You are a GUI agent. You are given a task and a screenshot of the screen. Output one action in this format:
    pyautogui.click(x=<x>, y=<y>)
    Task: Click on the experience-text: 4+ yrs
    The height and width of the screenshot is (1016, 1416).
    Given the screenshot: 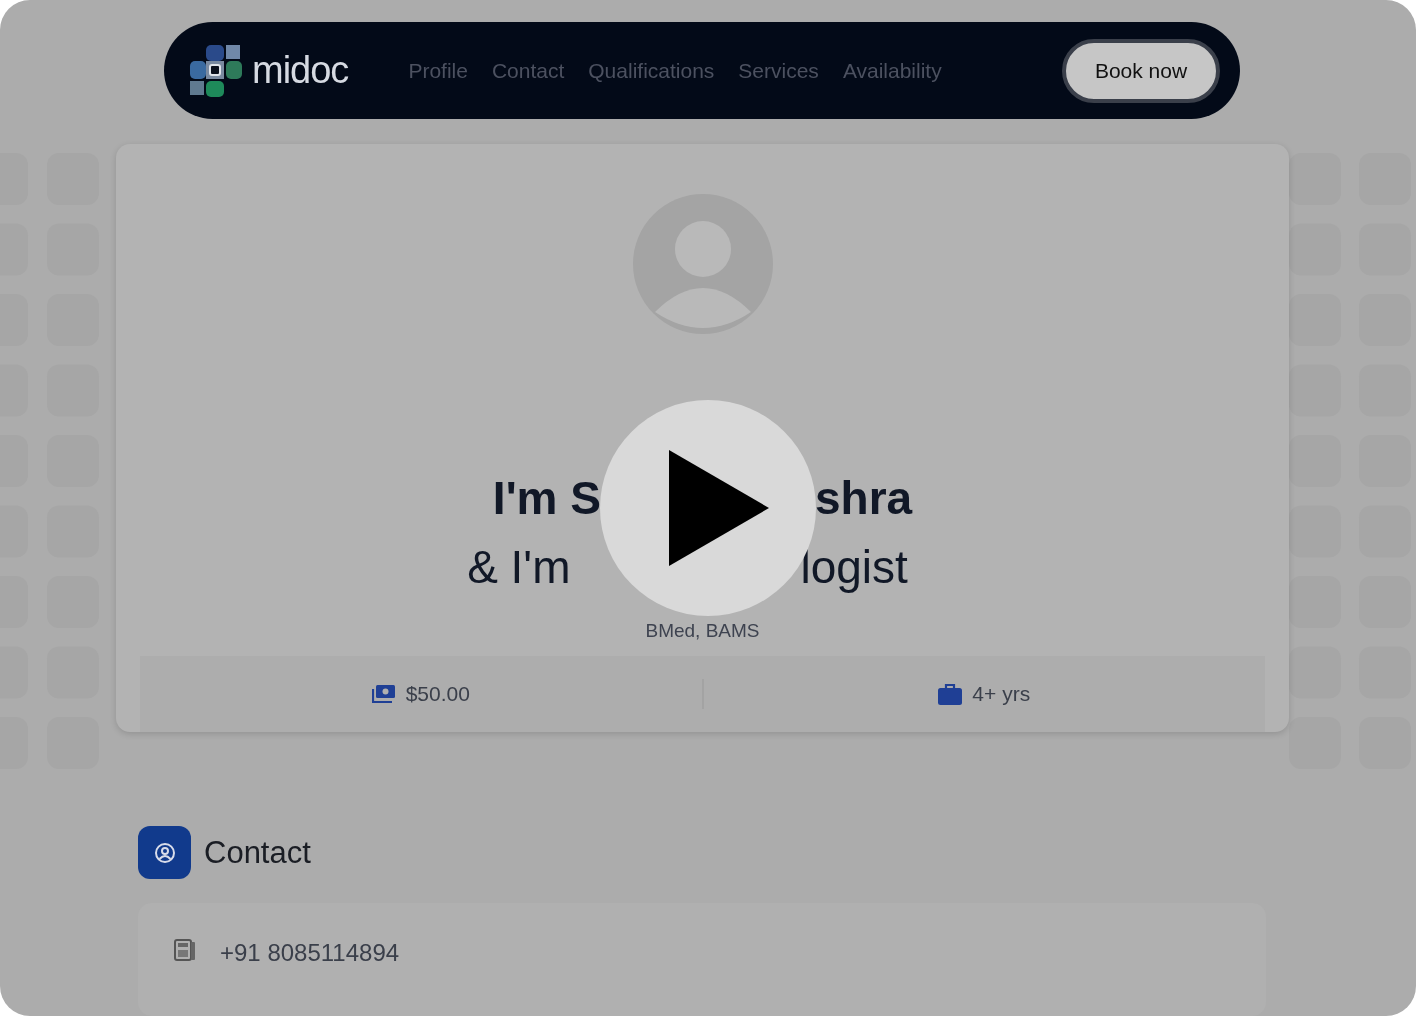 What is the action you would take?
    pyautogui.click(x=1001, y=694)
    